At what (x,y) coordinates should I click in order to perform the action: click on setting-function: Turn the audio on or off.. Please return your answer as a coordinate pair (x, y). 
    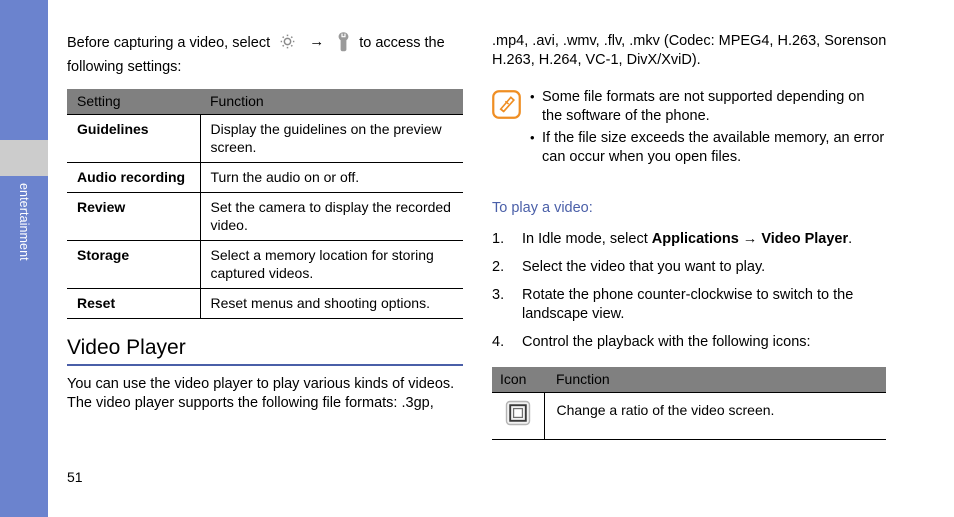
    Looking at the image, I should click on (331, 177).